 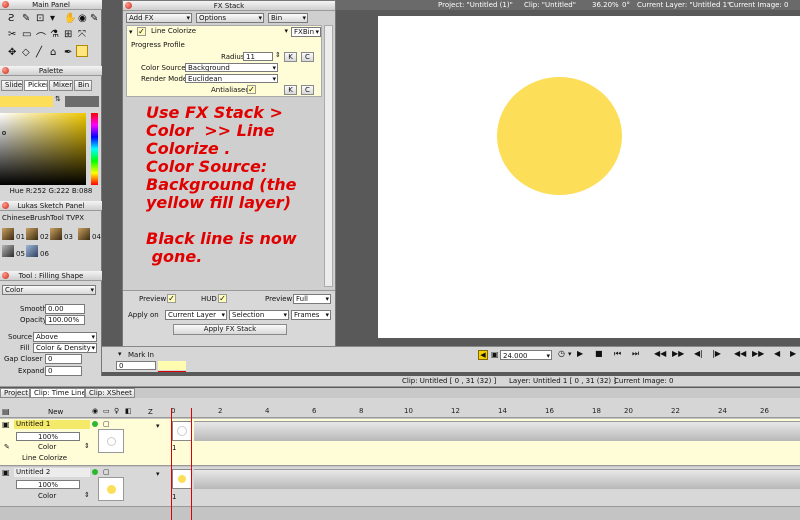 What do you see at coordinates (56, 234) in the screenshot?
I see `brush-03-icon` at bounding box center [56, 234].